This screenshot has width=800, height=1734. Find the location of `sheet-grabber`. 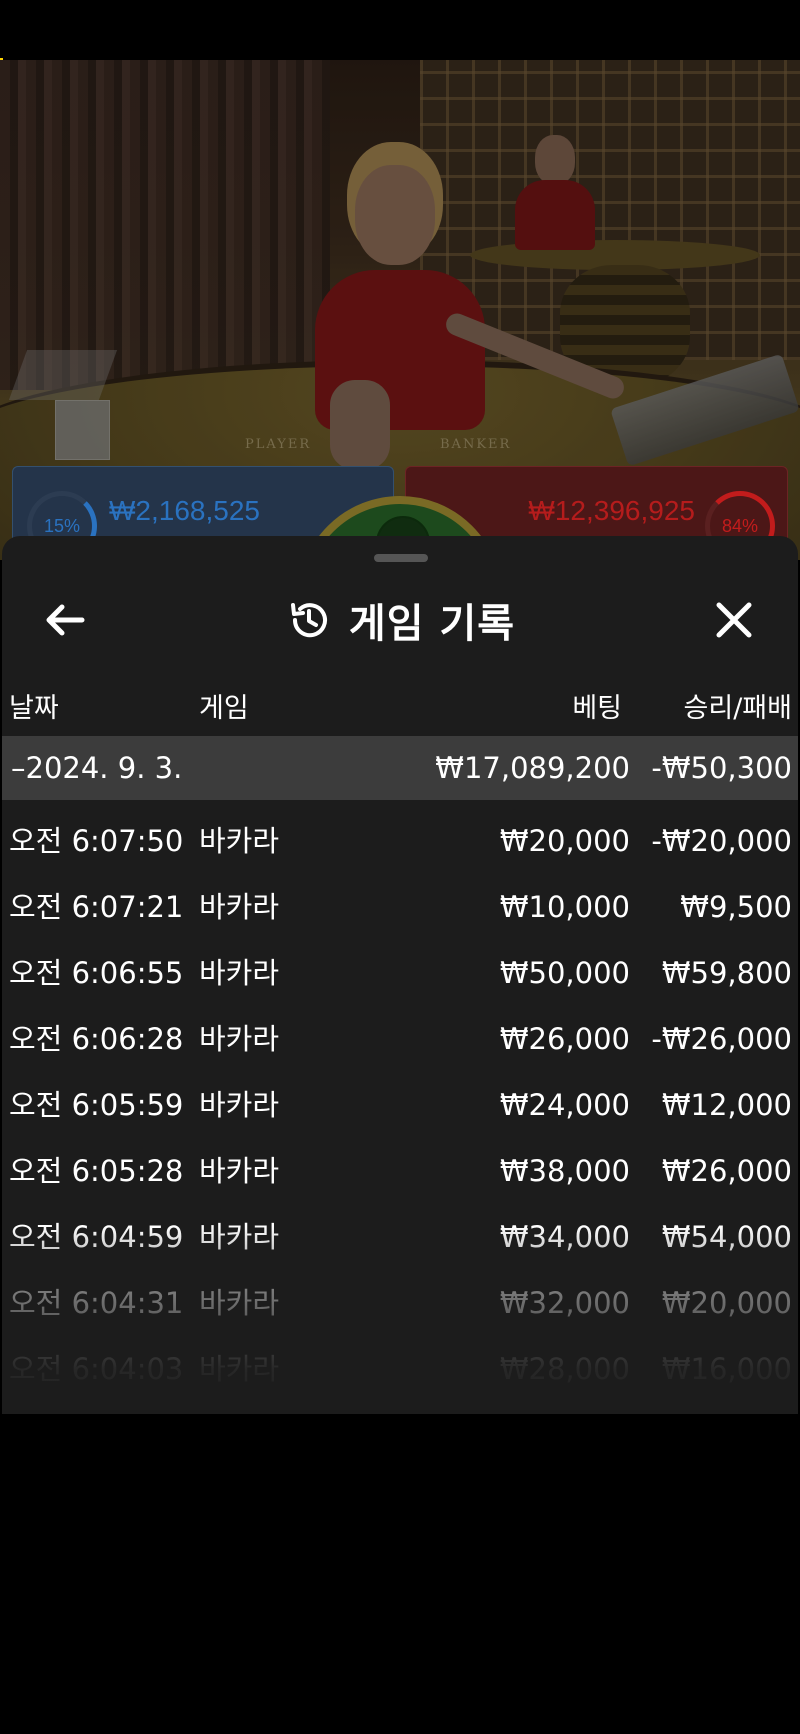

sheet-grabber is located at coordinates (401, 558).